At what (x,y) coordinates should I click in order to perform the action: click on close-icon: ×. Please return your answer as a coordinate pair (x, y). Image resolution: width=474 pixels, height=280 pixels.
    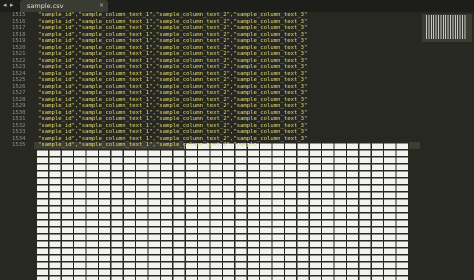
    Looking at the image, I should click on (101, 6).